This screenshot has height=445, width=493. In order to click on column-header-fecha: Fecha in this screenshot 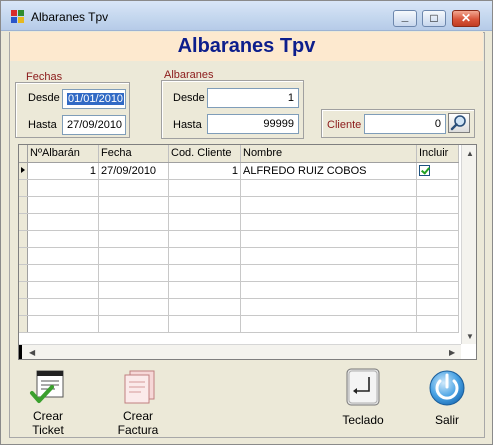, I will do `click(133, 154)`.